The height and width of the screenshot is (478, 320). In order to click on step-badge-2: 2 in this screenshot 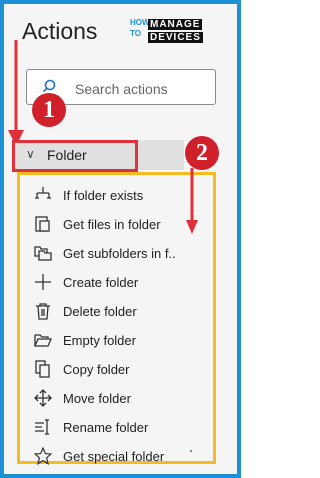, I will do `click(202, 153)`.